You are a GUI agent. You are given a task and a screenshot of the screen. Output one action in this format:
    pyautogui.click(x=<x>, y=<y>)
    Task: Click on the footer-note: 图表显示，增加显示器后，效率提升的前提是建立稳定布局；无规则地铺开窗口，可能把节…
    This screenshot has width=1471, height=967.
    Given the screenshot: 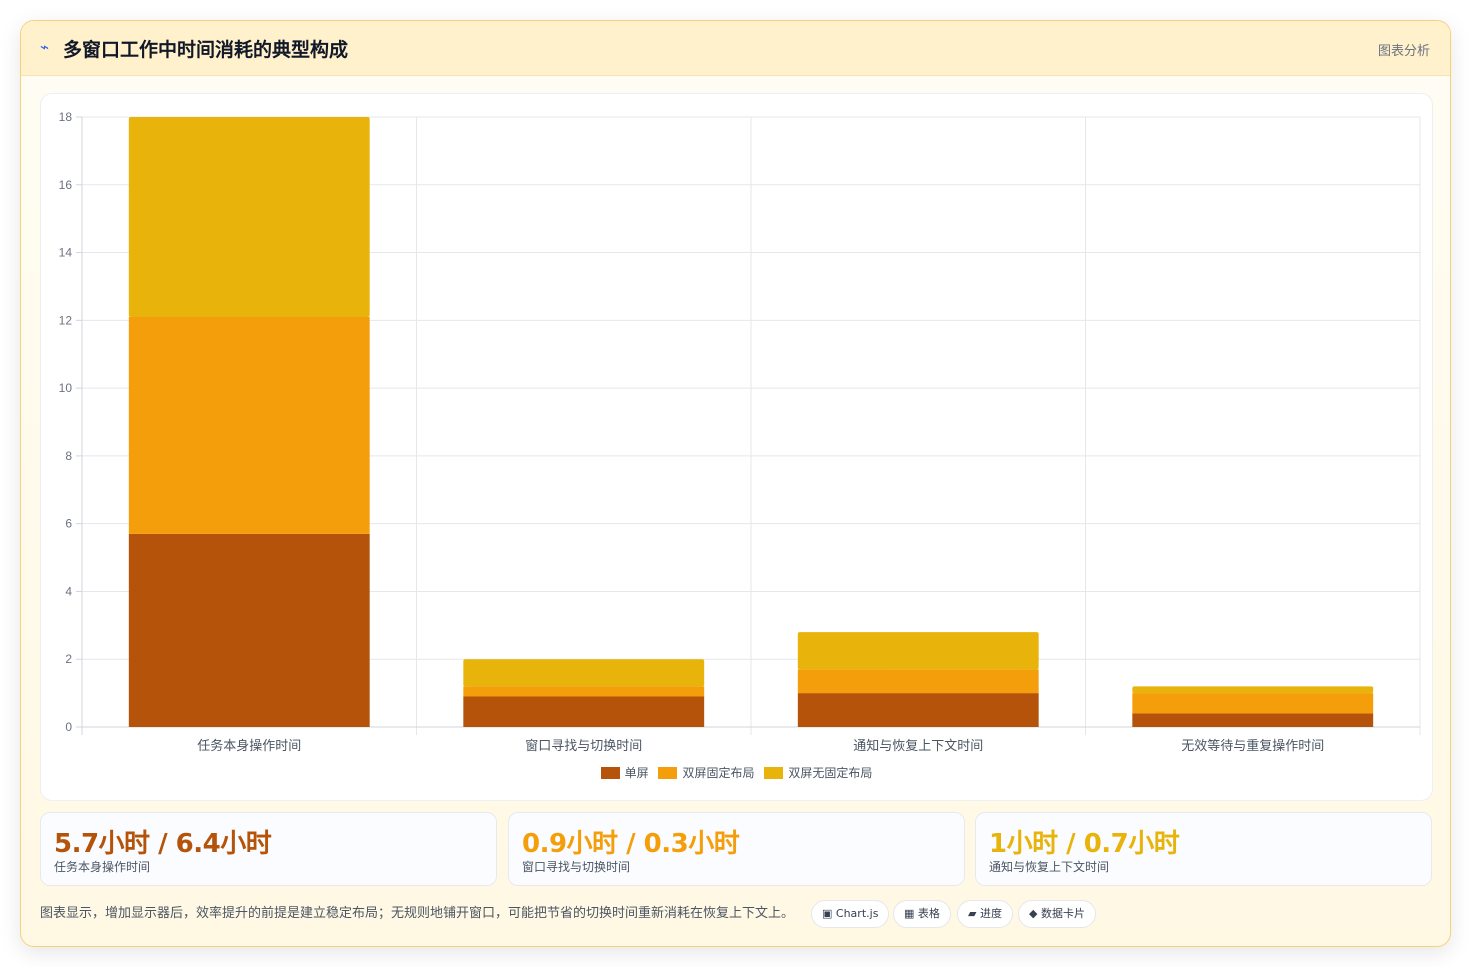 What is the action you would take?
    pyautogui.click(x=417, y=913)
    